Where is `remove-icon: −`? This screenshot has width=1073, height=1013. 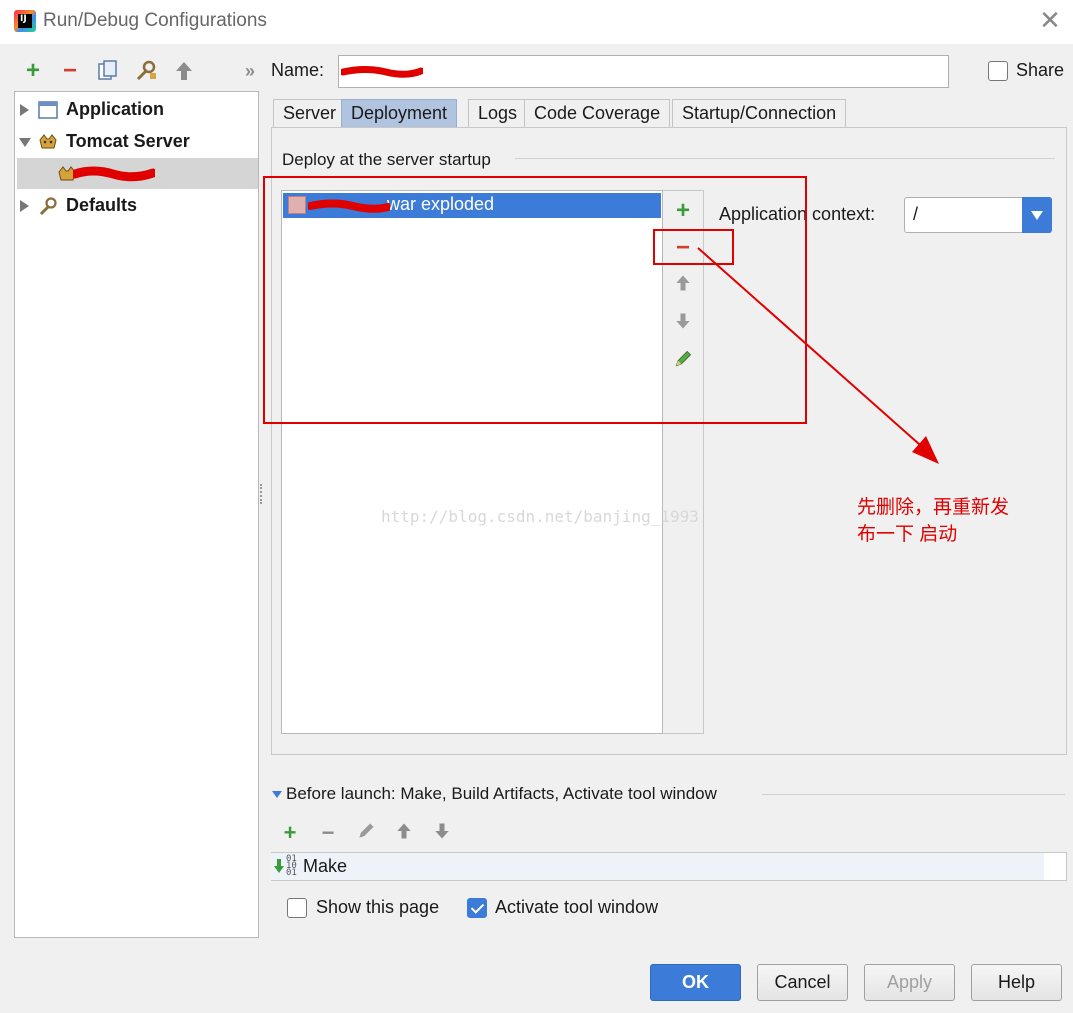 remove-icon: − is located at coordinates (69, 70).